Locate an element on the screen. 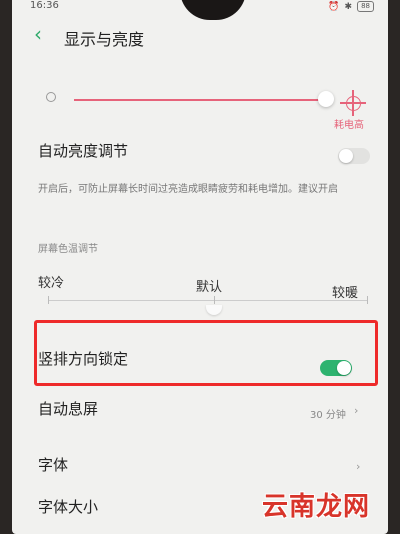  auto-brightness-description: 开启后，可防止屏幕长时间过亮造成眼睛疲劳和耗电增加。建议开启 is located at coordinates (188, 189).